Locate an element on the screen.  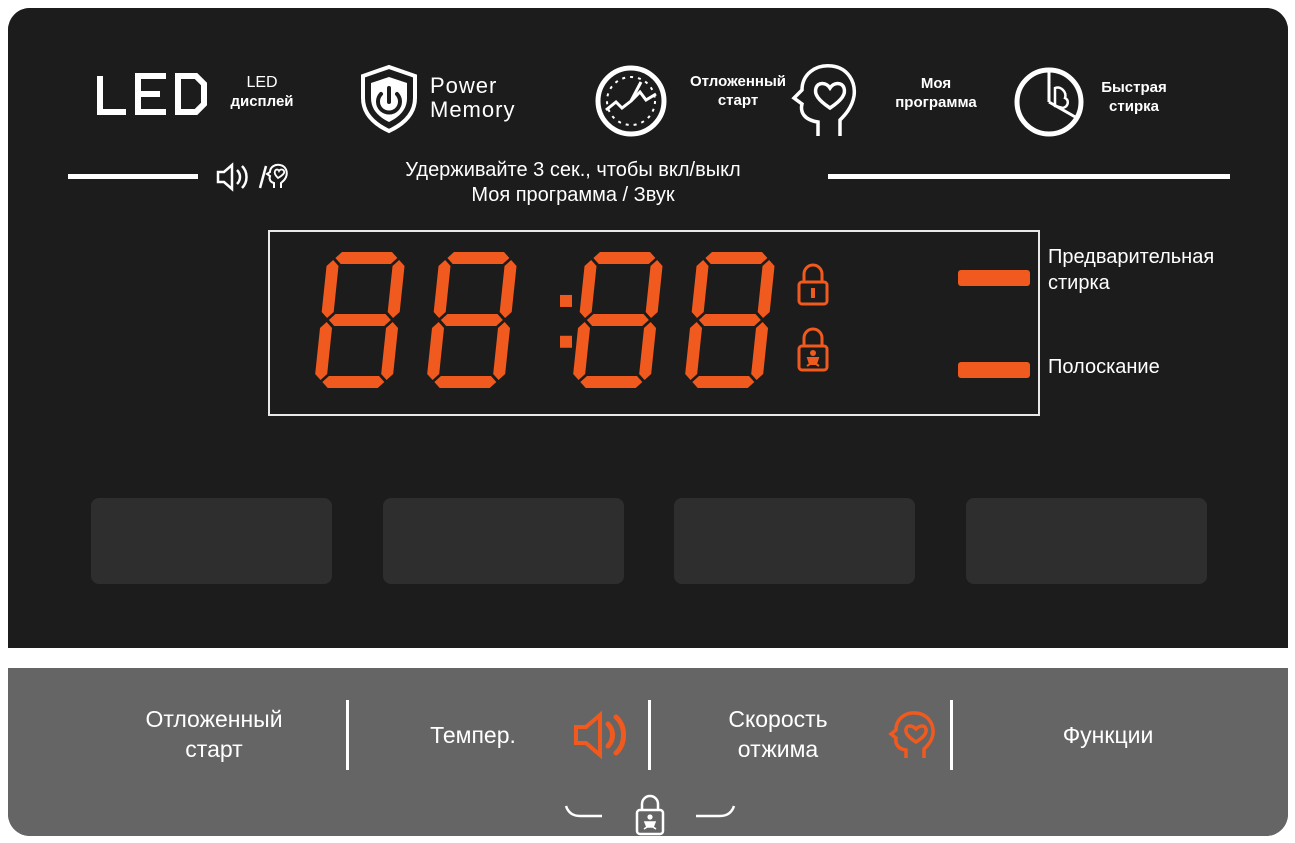
hint-text-1: Удерживайте 3 сек., чтобы вкл/выкл is located at coordinates (573, 170).